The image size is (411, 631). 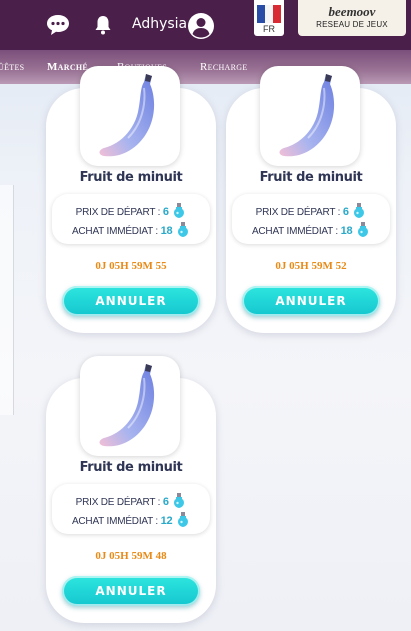 I want to click on top-bar: Adhysia FR beemoov RESEAU DE JEUX, so click(x=205, y=25).